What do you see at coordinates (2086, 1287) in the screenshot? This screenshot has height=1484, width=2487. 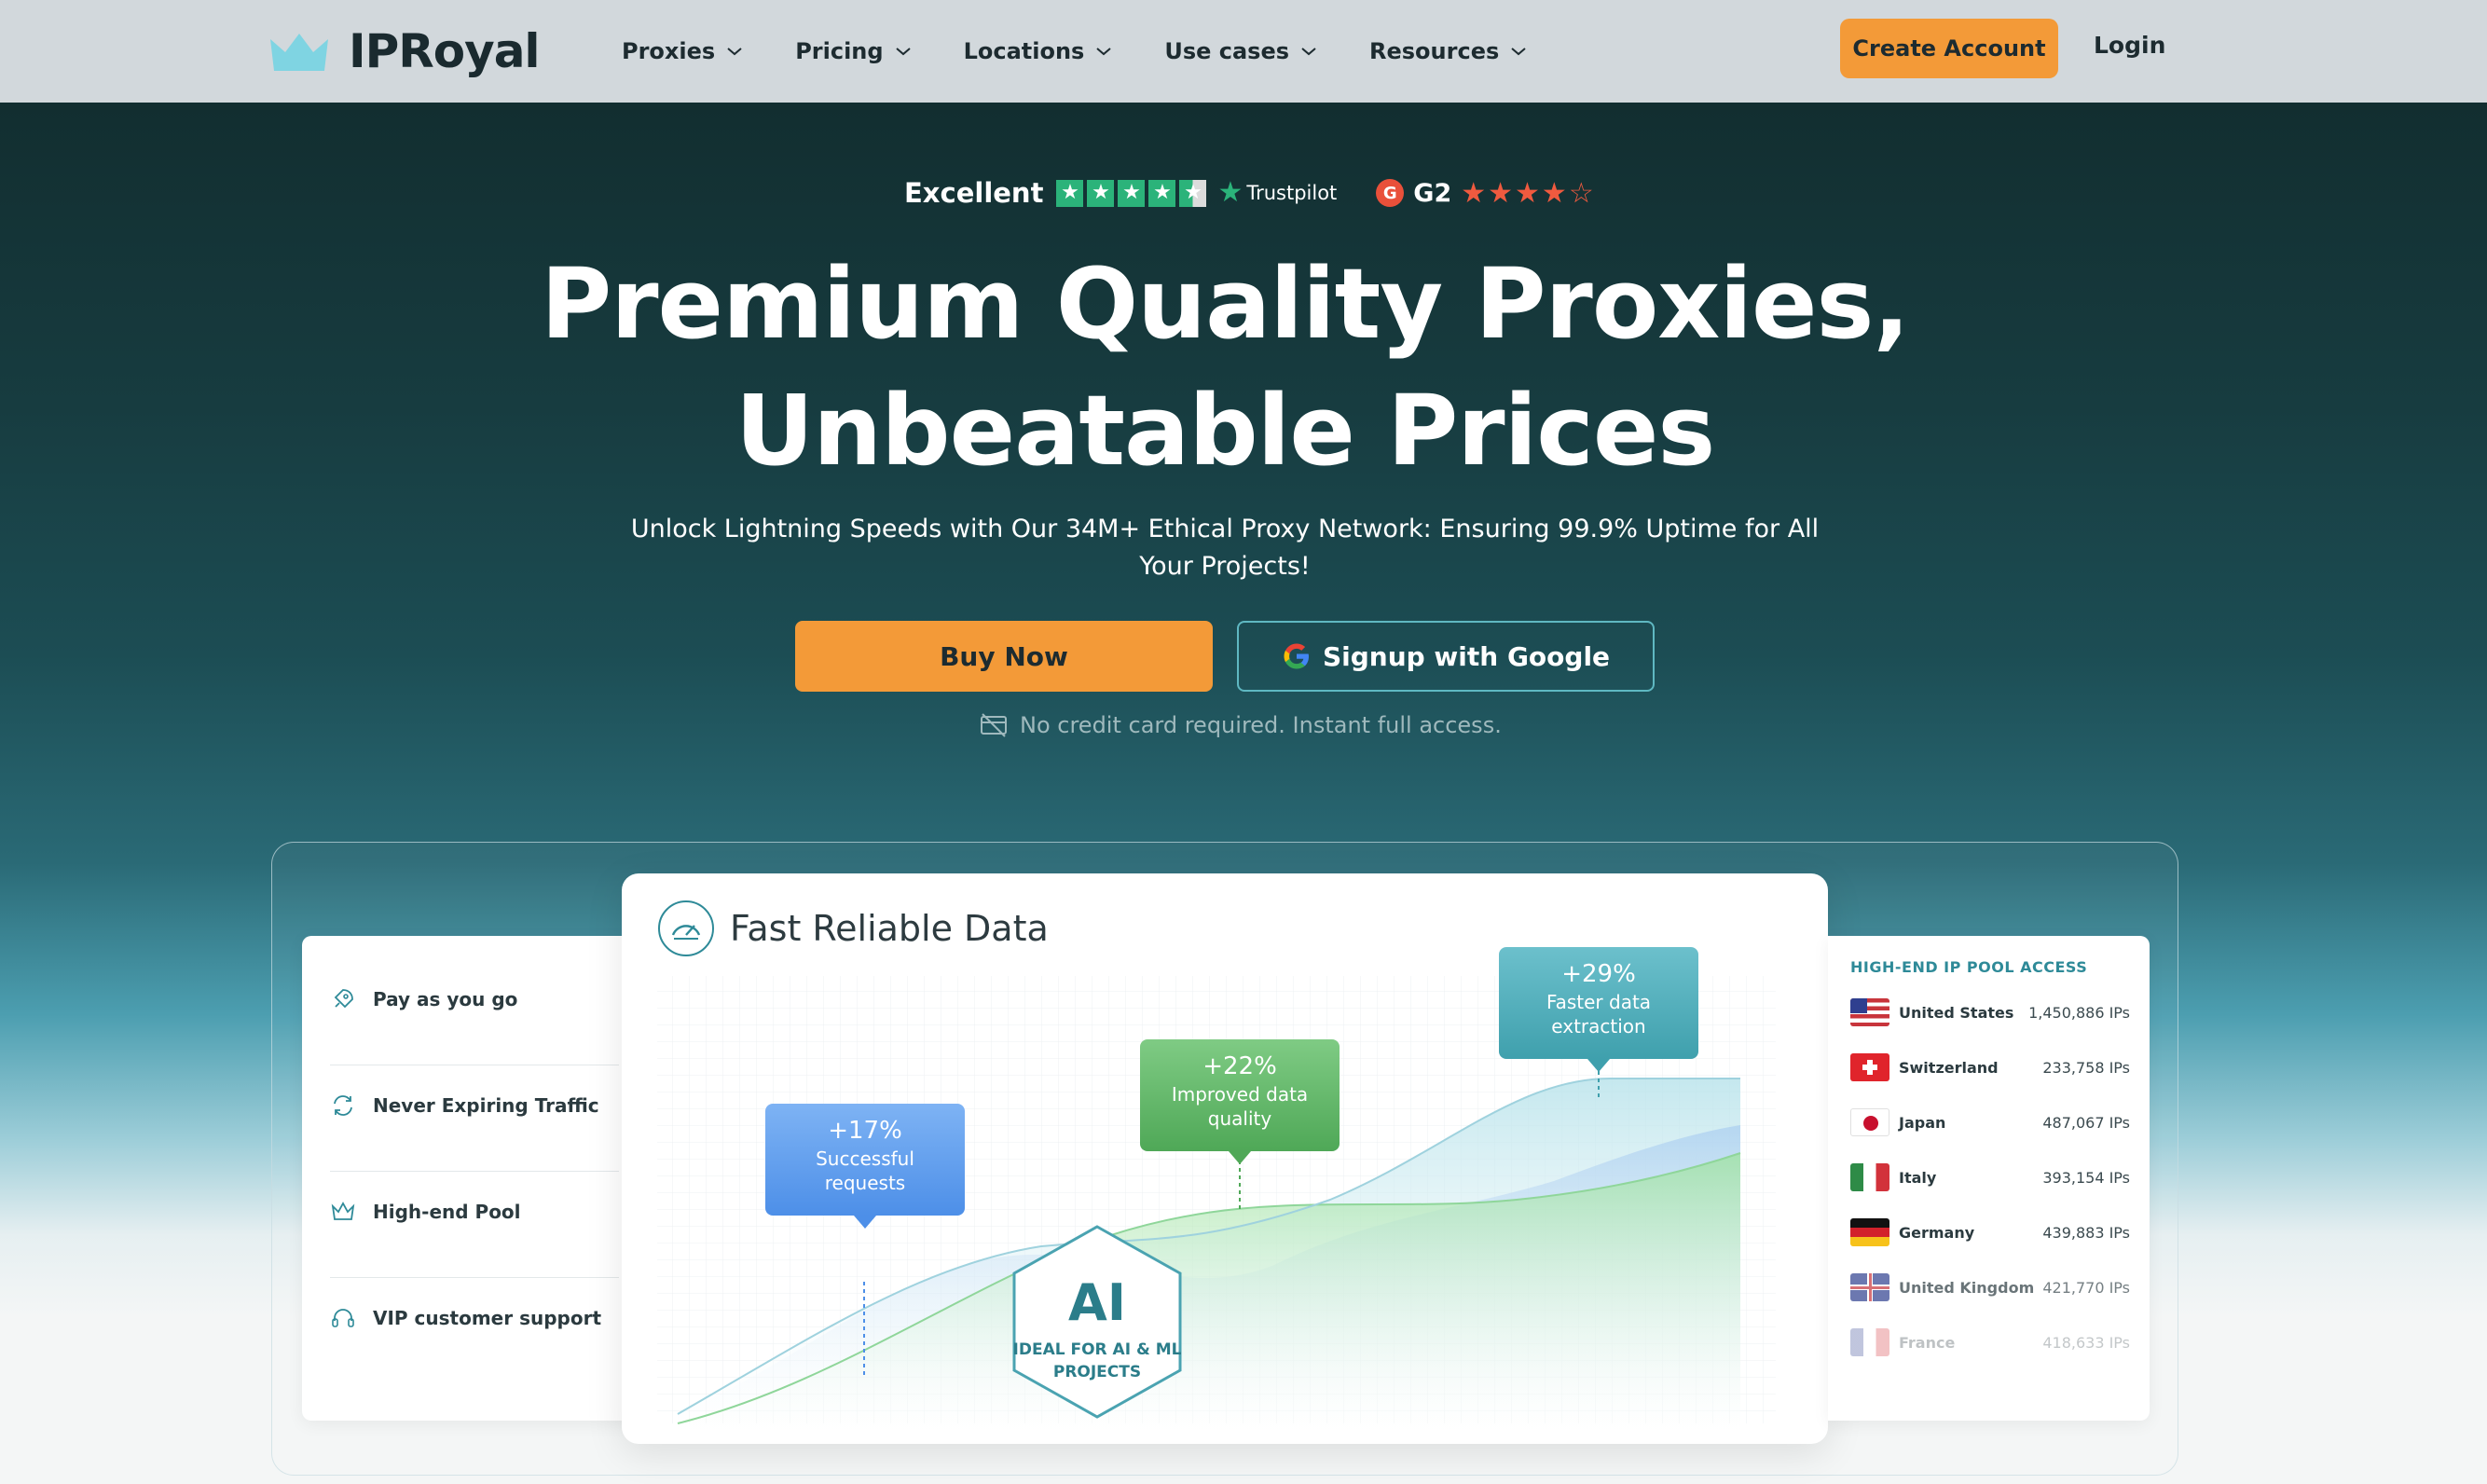 I see `pool-count: 421,770 IPs` at bounding box center [2086, 1287].